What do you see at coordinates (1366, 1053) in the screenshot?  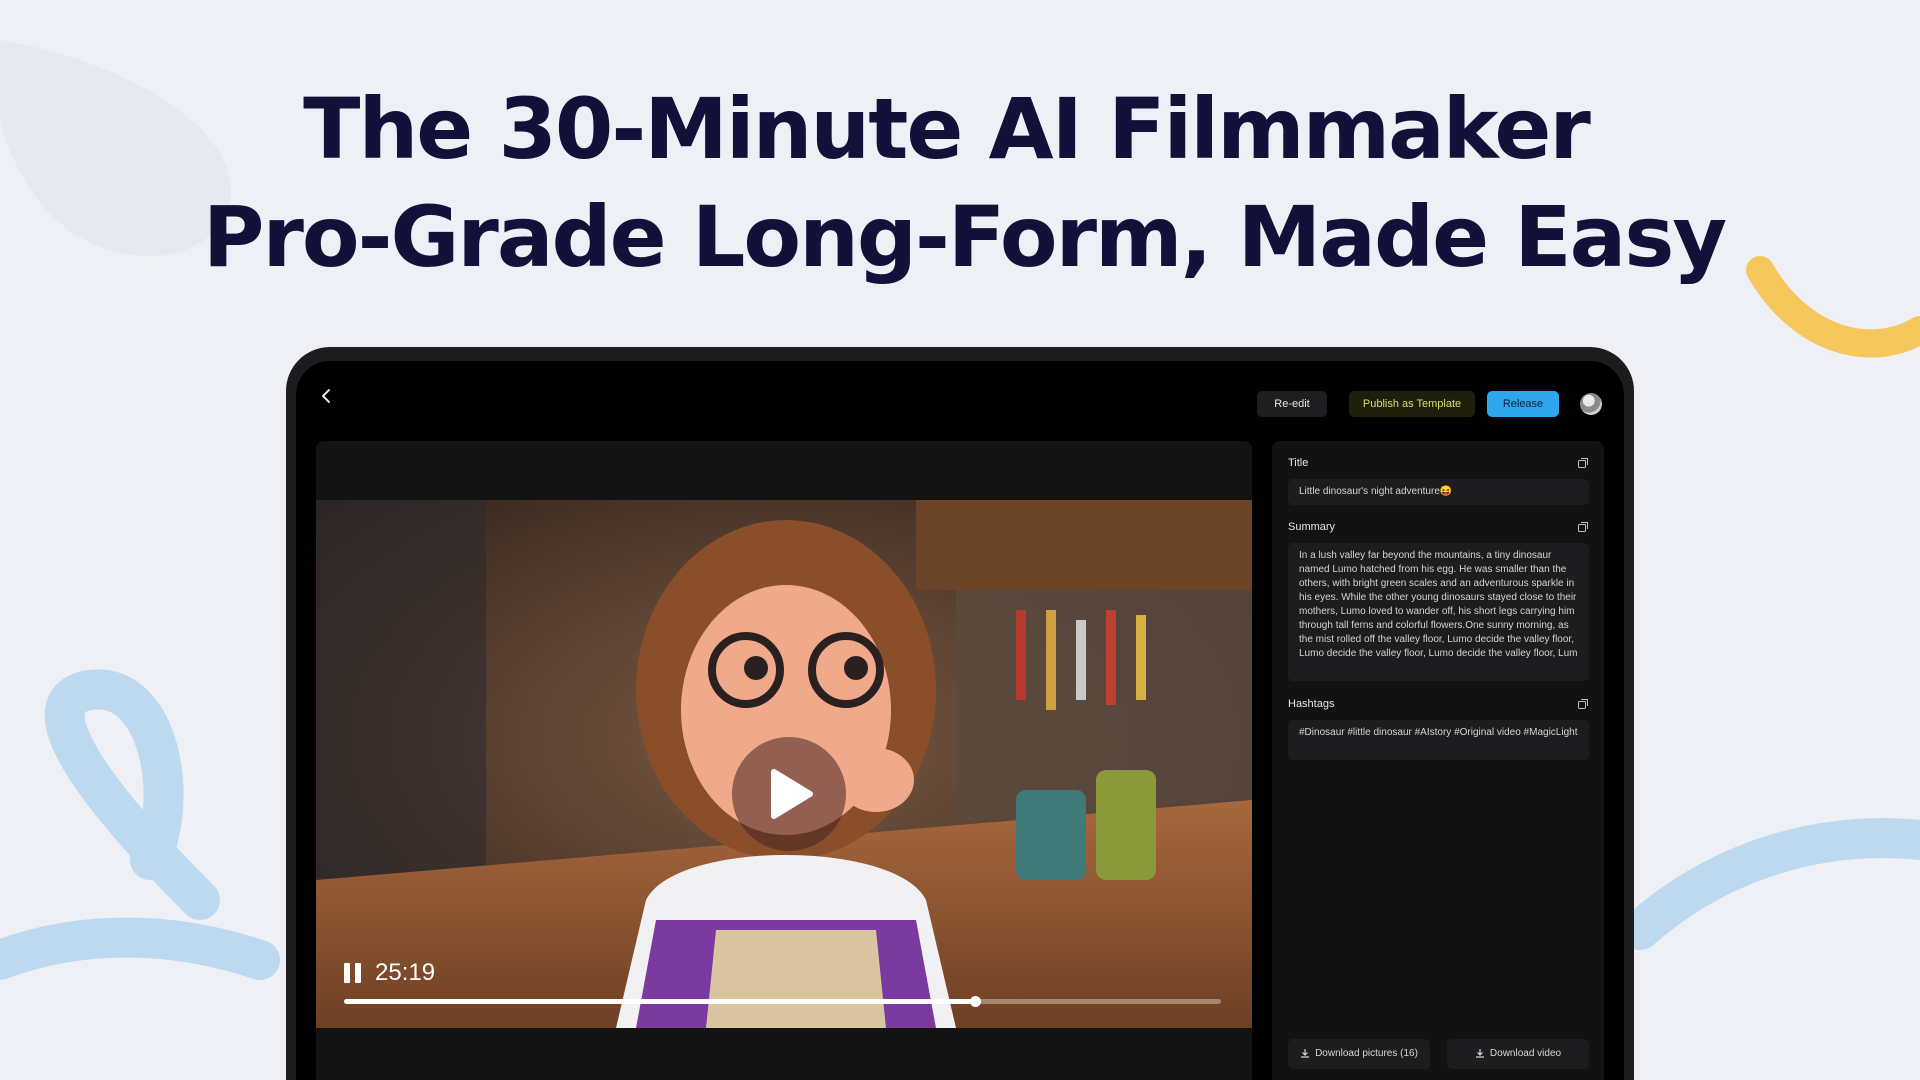 I see `download-pictures-label: Download pictures (16)` at bounding box center [1366, 1053].